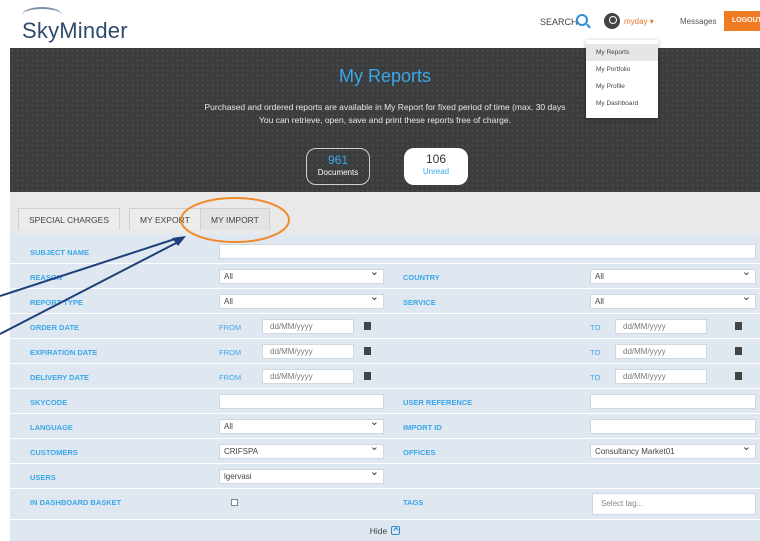 Image resolution: width=760 pixels, height=541 pixels. Describe the element at coordinates (673, 450) in the screenshot. I see `offices-select: Consultancy Market01` at that location.